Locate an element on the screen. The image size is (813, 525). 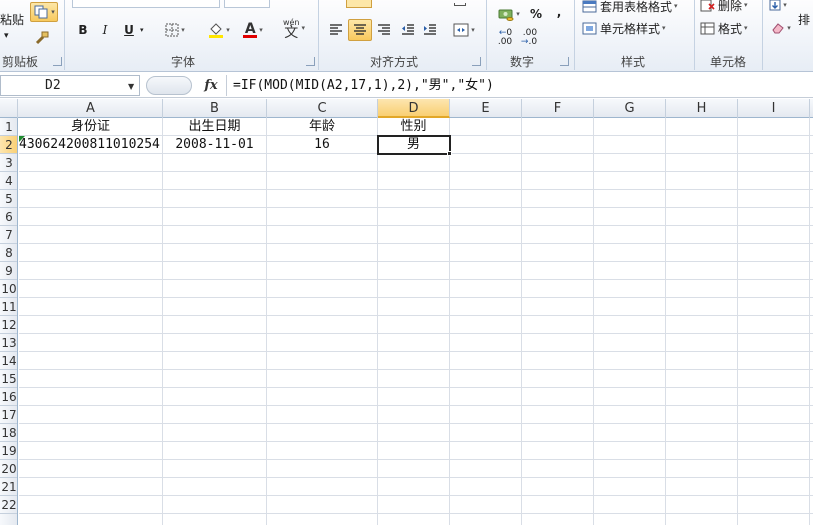
align-center-button is located at coordinates (360, 30).